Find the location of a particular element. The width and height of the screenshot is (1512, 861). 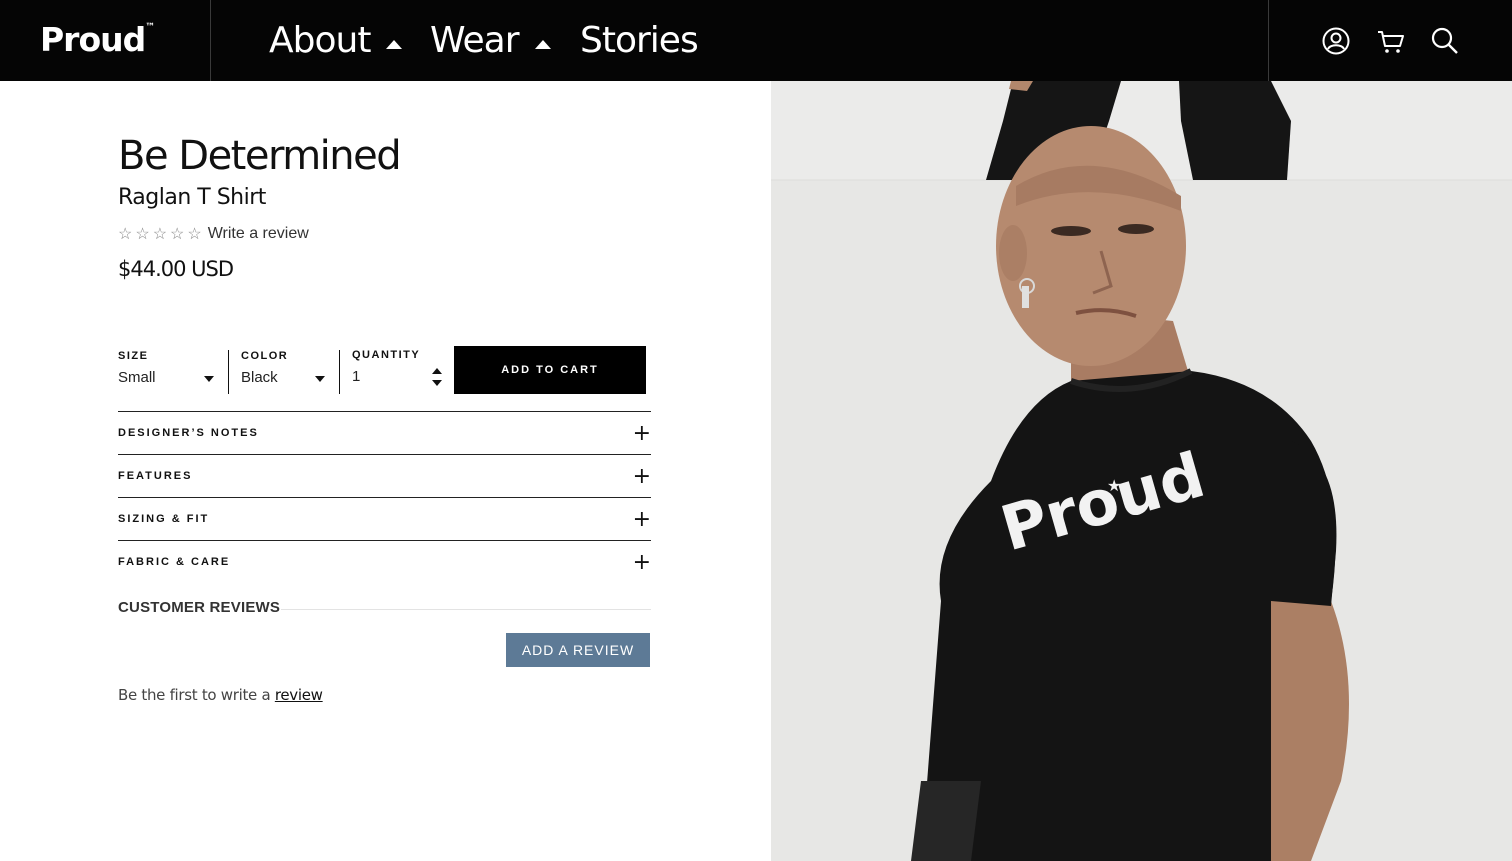

quantity-value: 1 is located at coordinates (397, 376).